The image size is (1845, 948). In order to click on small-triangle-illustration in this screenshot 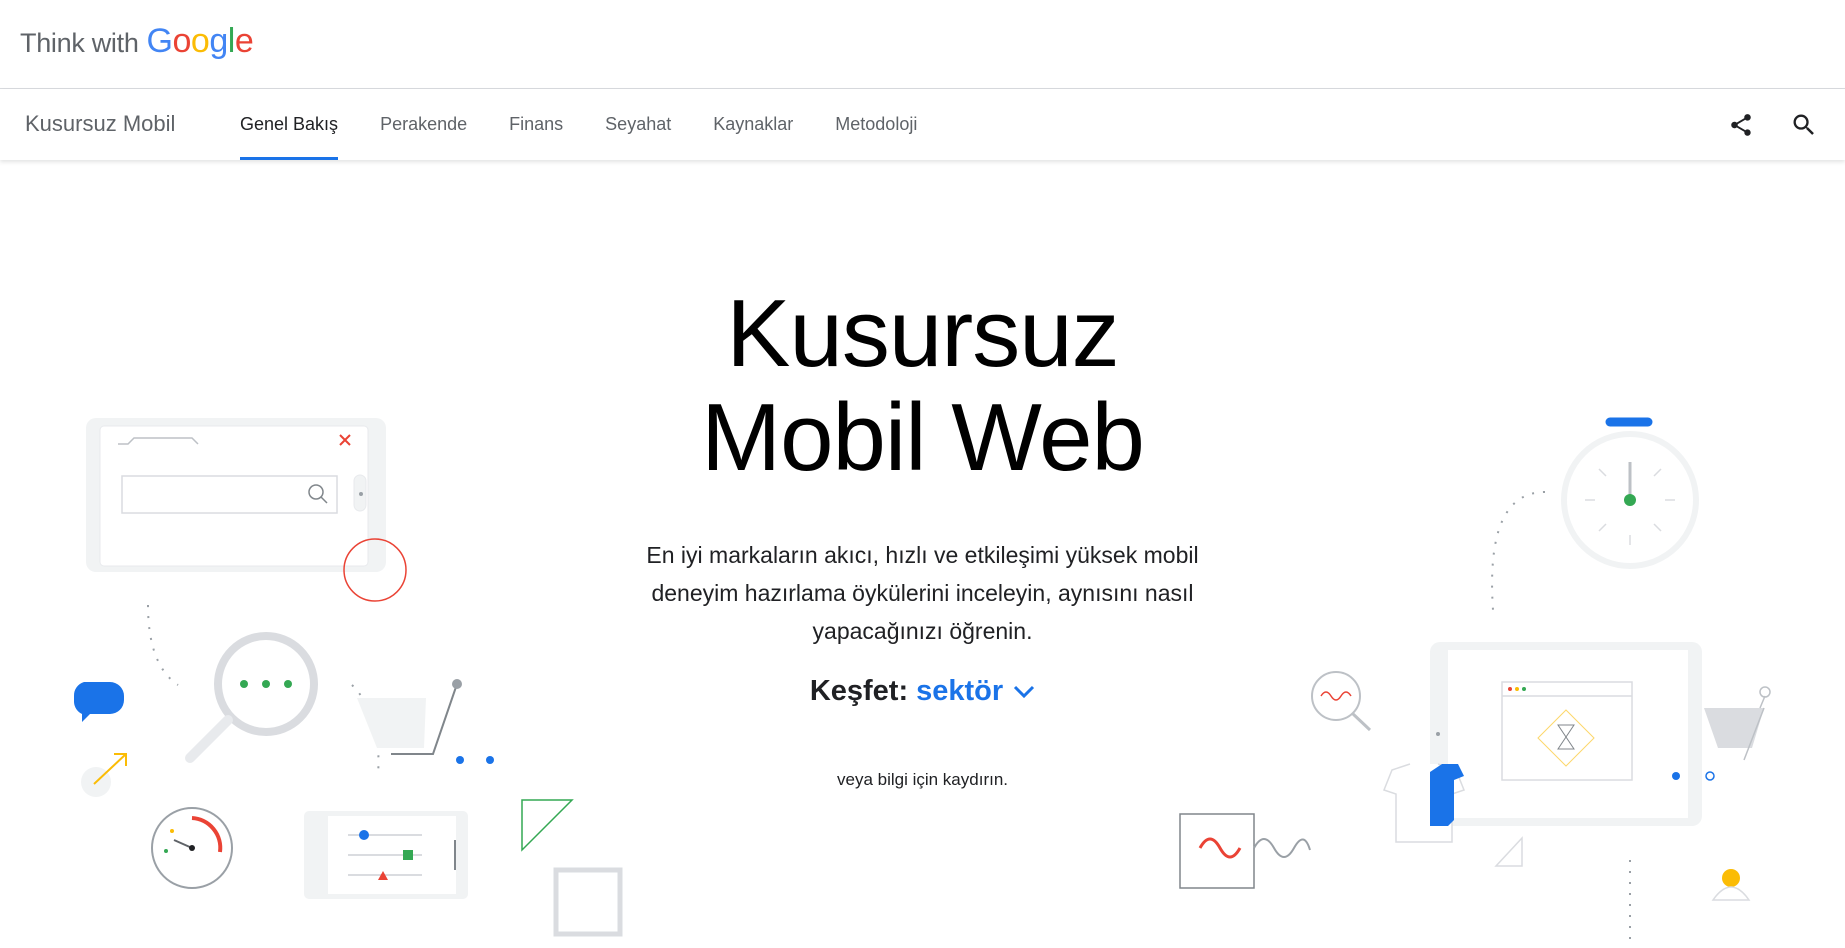, I will do `click(1508, 851)`.